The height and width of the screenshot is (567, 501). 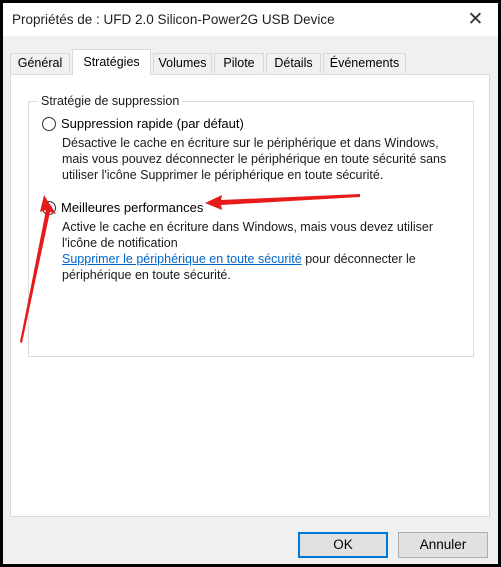 I want to click on tab-volumes: Volumes, so click(x=182, y=63).